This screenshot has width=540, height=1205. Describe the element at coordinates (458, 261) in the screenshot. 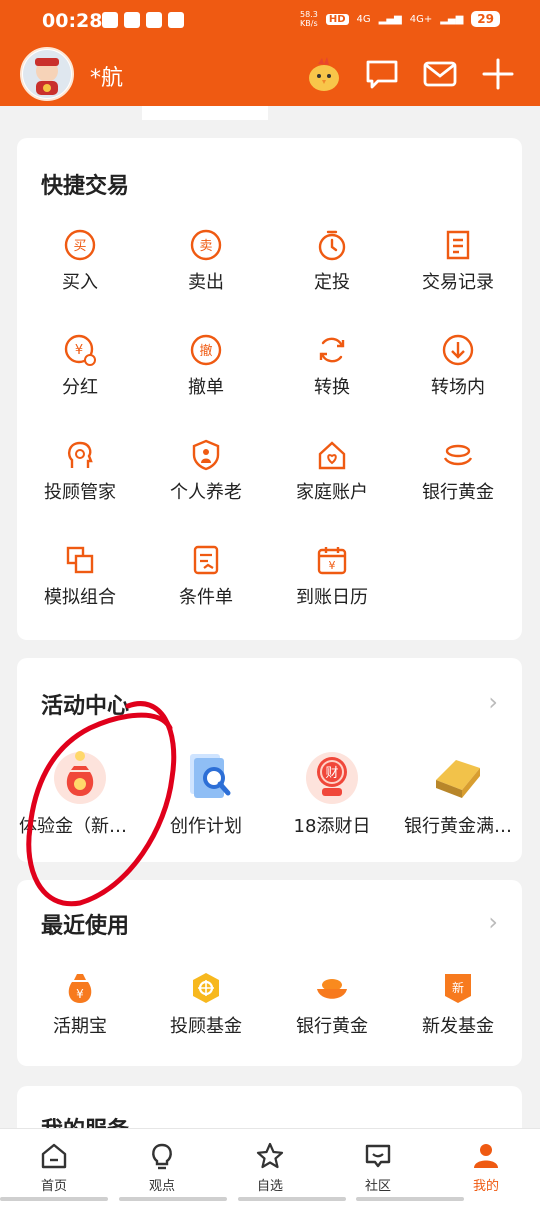

I see `quick-item-record: 交易记录` at that location.